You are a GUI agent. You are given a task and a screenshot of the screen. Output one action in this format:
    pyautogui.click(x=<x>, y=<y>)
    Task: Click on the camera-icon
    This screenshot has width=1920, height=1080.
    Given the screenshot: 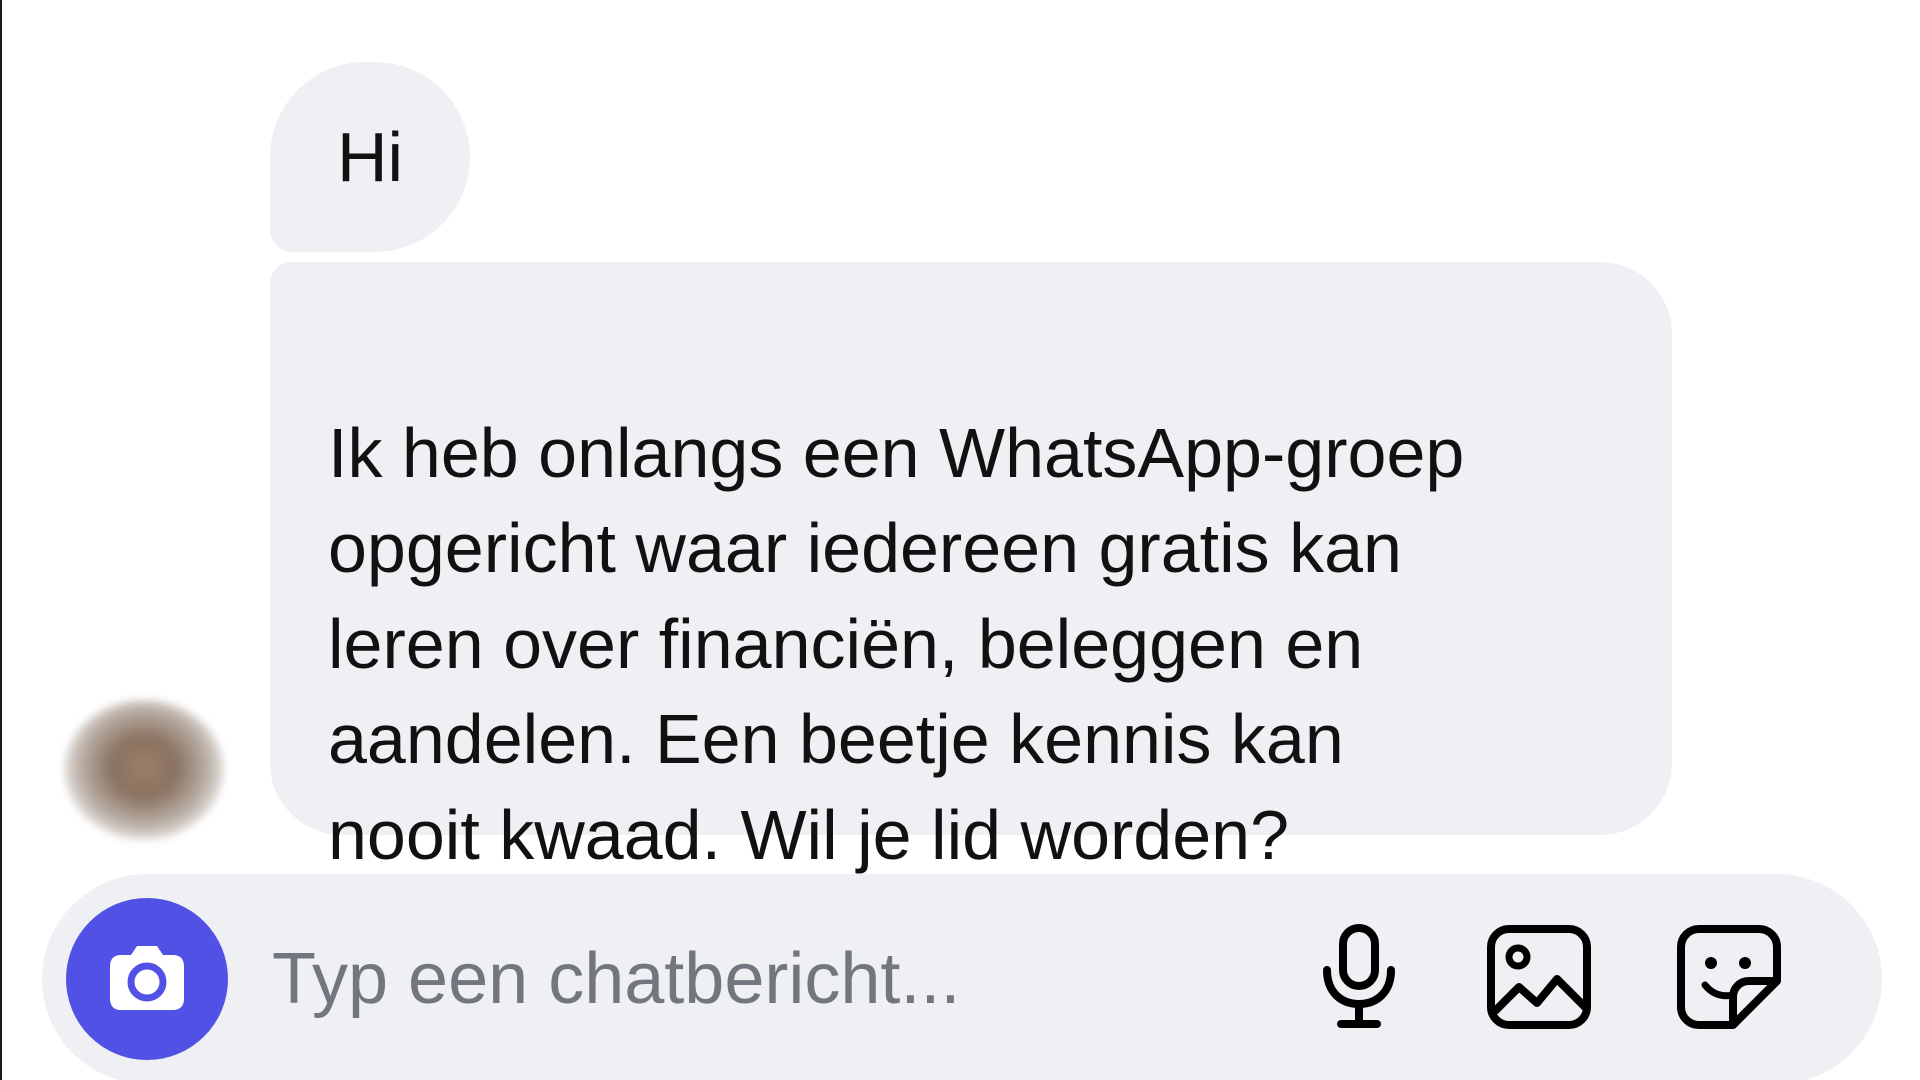 What is the action you would take?
    pyautogui.click(x=147, y=978)
    